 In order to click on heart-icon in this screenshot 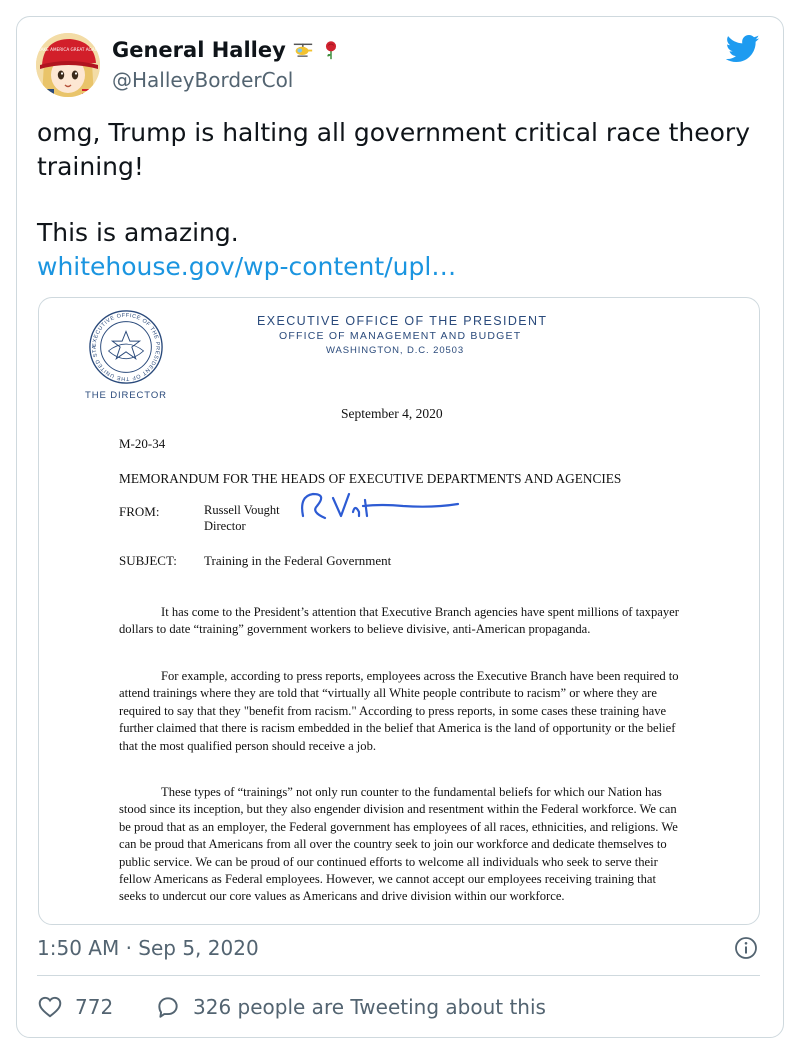, I will do `click(50, 1007)`.